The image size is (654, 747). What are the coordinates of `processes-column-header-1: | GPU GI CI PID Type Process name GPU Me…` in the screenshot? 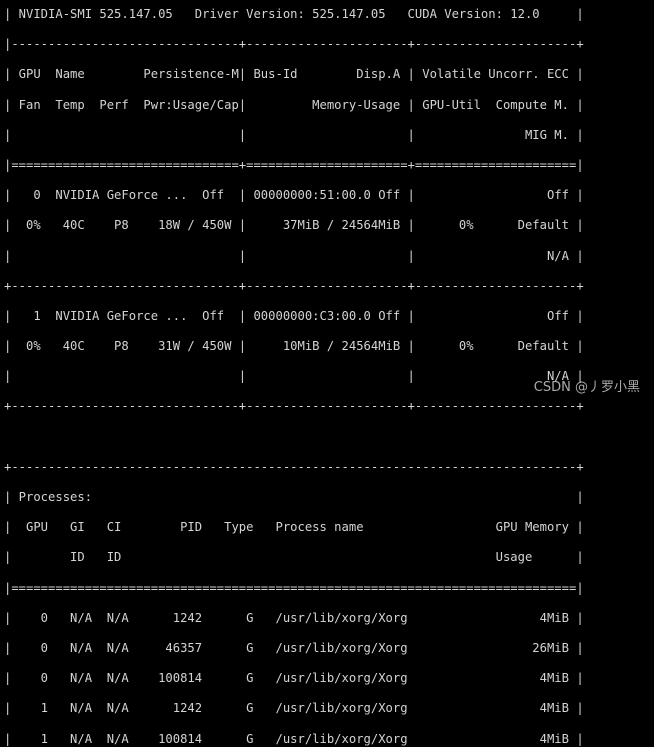 It's located at (294, 527).